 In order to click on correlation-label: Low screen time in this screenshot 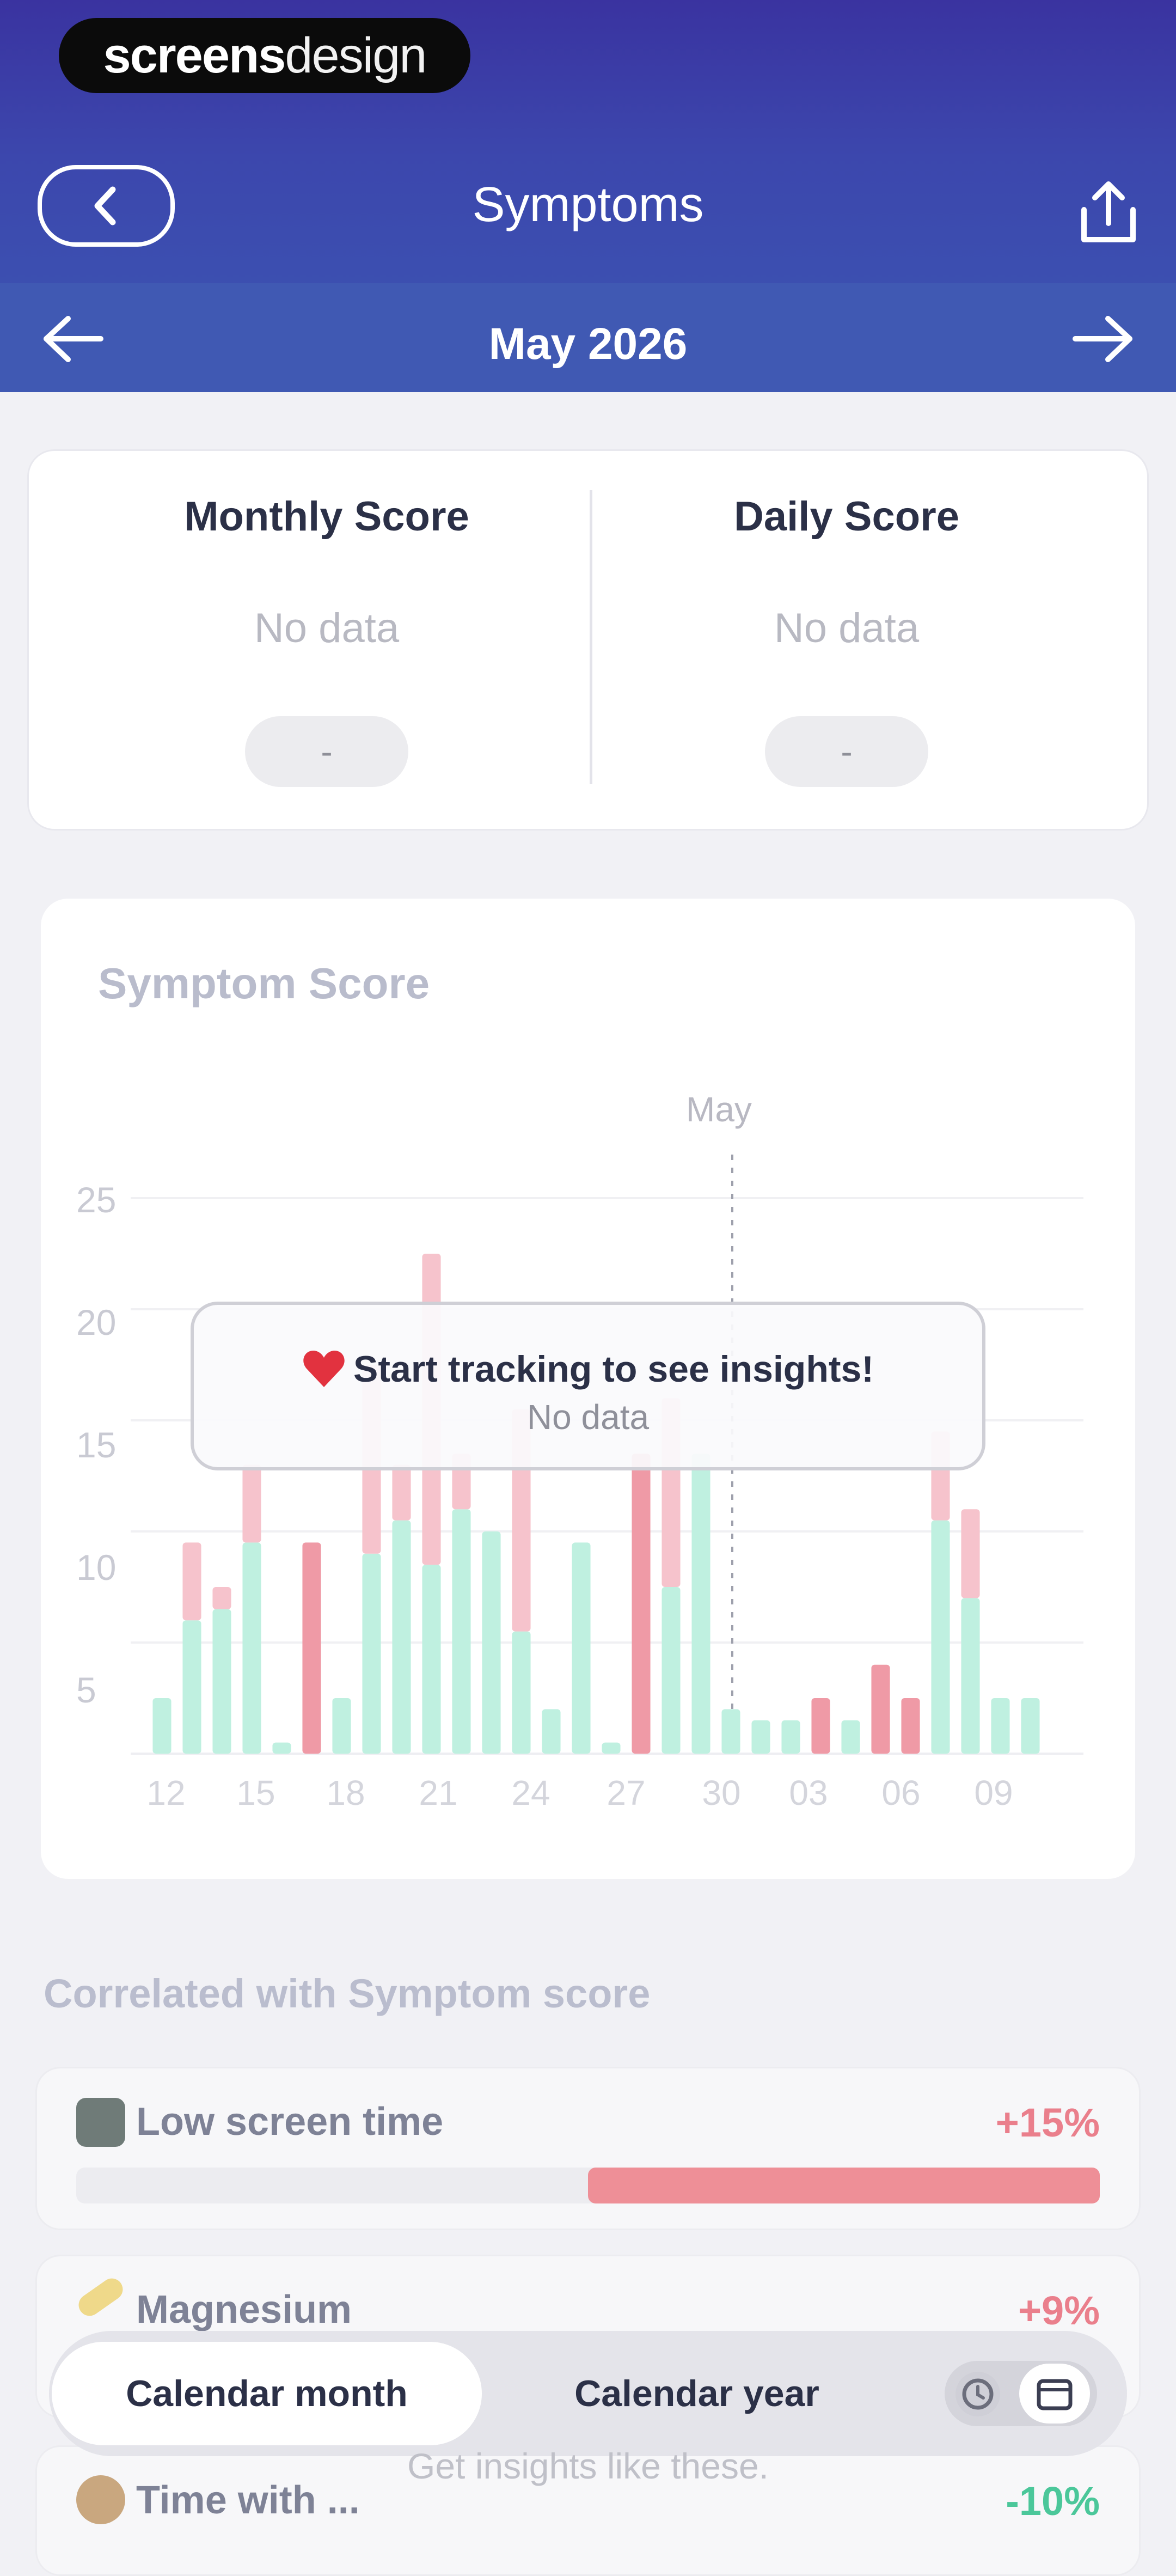, I will do `click(290, 2122)`.